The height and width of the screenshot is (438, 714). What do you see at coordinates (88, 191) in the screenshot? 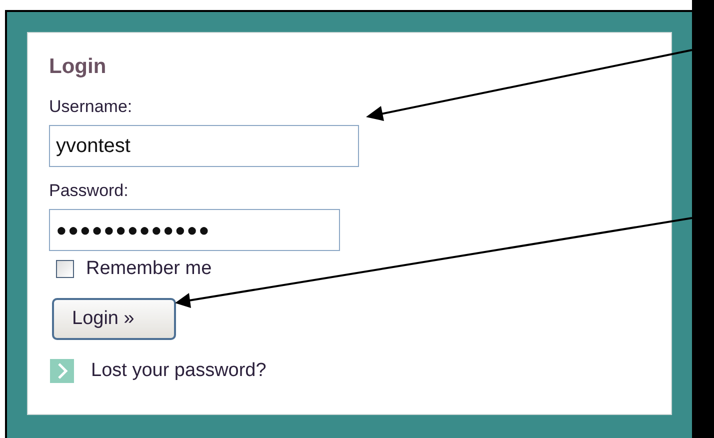
I see `password-label: Password:` at bounding box center [88, 191].